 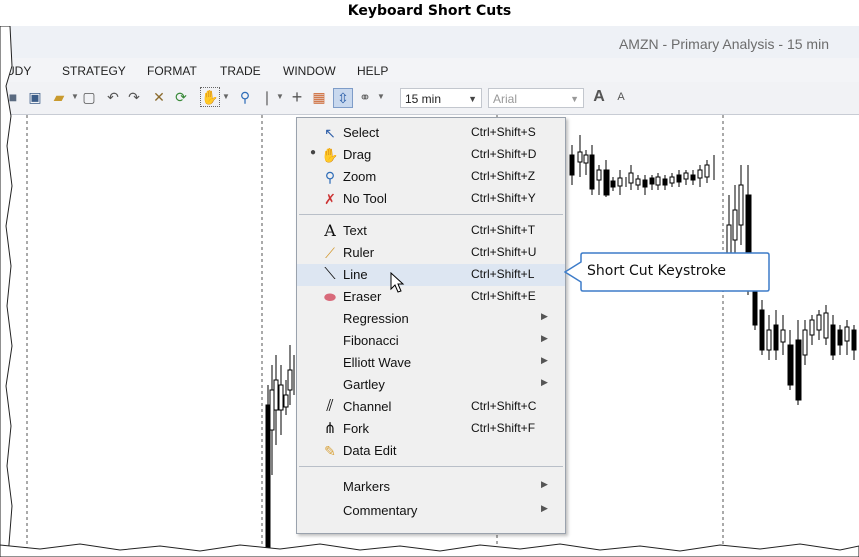 What do you see at coordinates (355, 230) in the screenshot?
I see `menu-item-label: Text` at bounding box center [355, 230].